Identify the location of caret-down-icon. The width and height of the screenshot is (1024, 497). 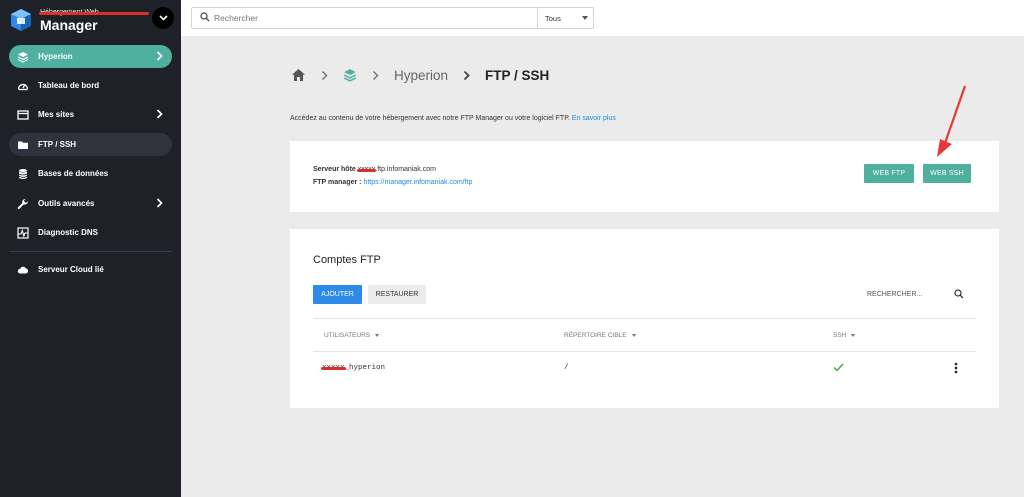
(585, 18).